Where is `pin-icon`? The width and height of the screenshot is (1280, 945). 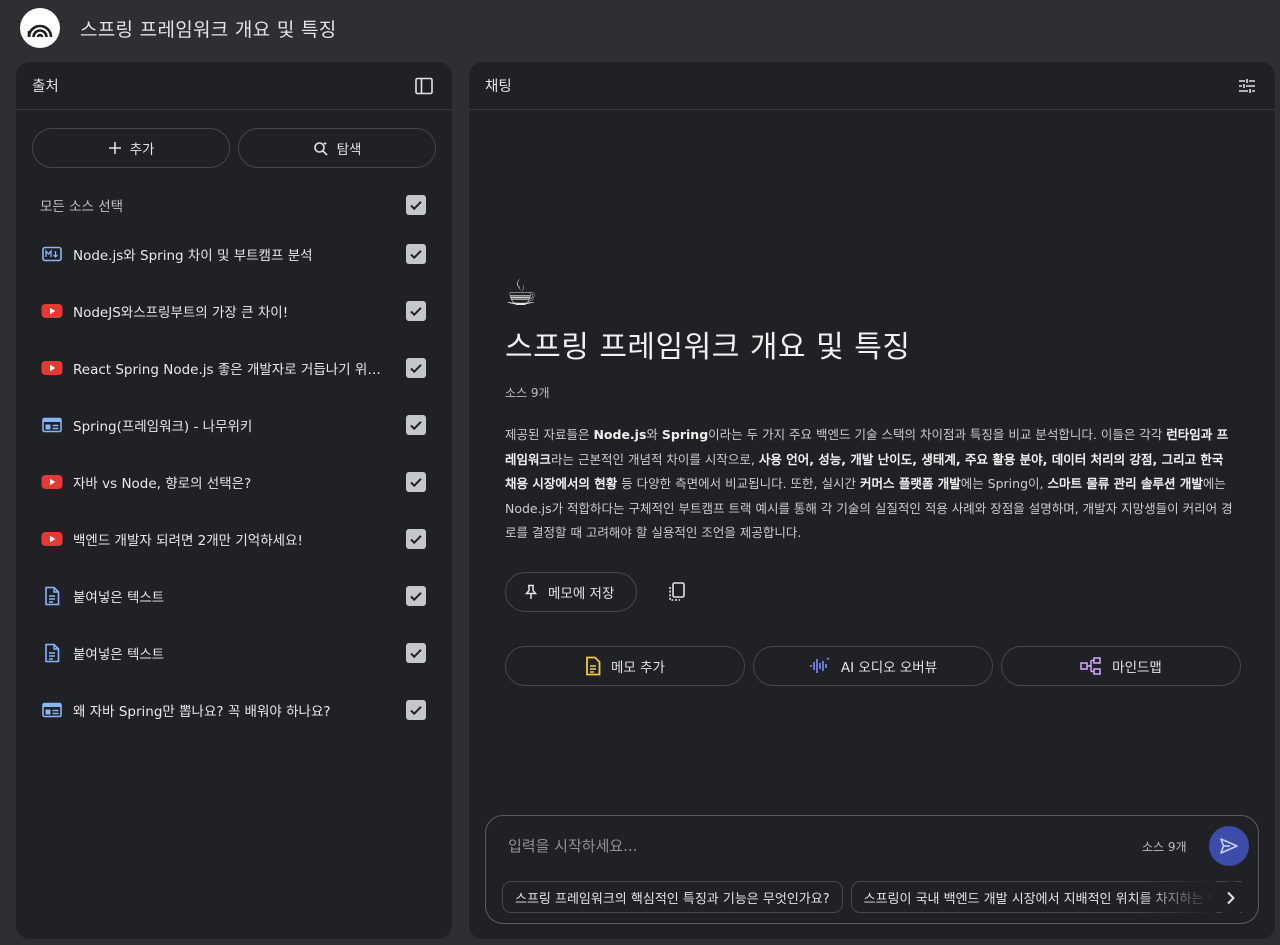
pin-icon is located at coordinates (531, 591).